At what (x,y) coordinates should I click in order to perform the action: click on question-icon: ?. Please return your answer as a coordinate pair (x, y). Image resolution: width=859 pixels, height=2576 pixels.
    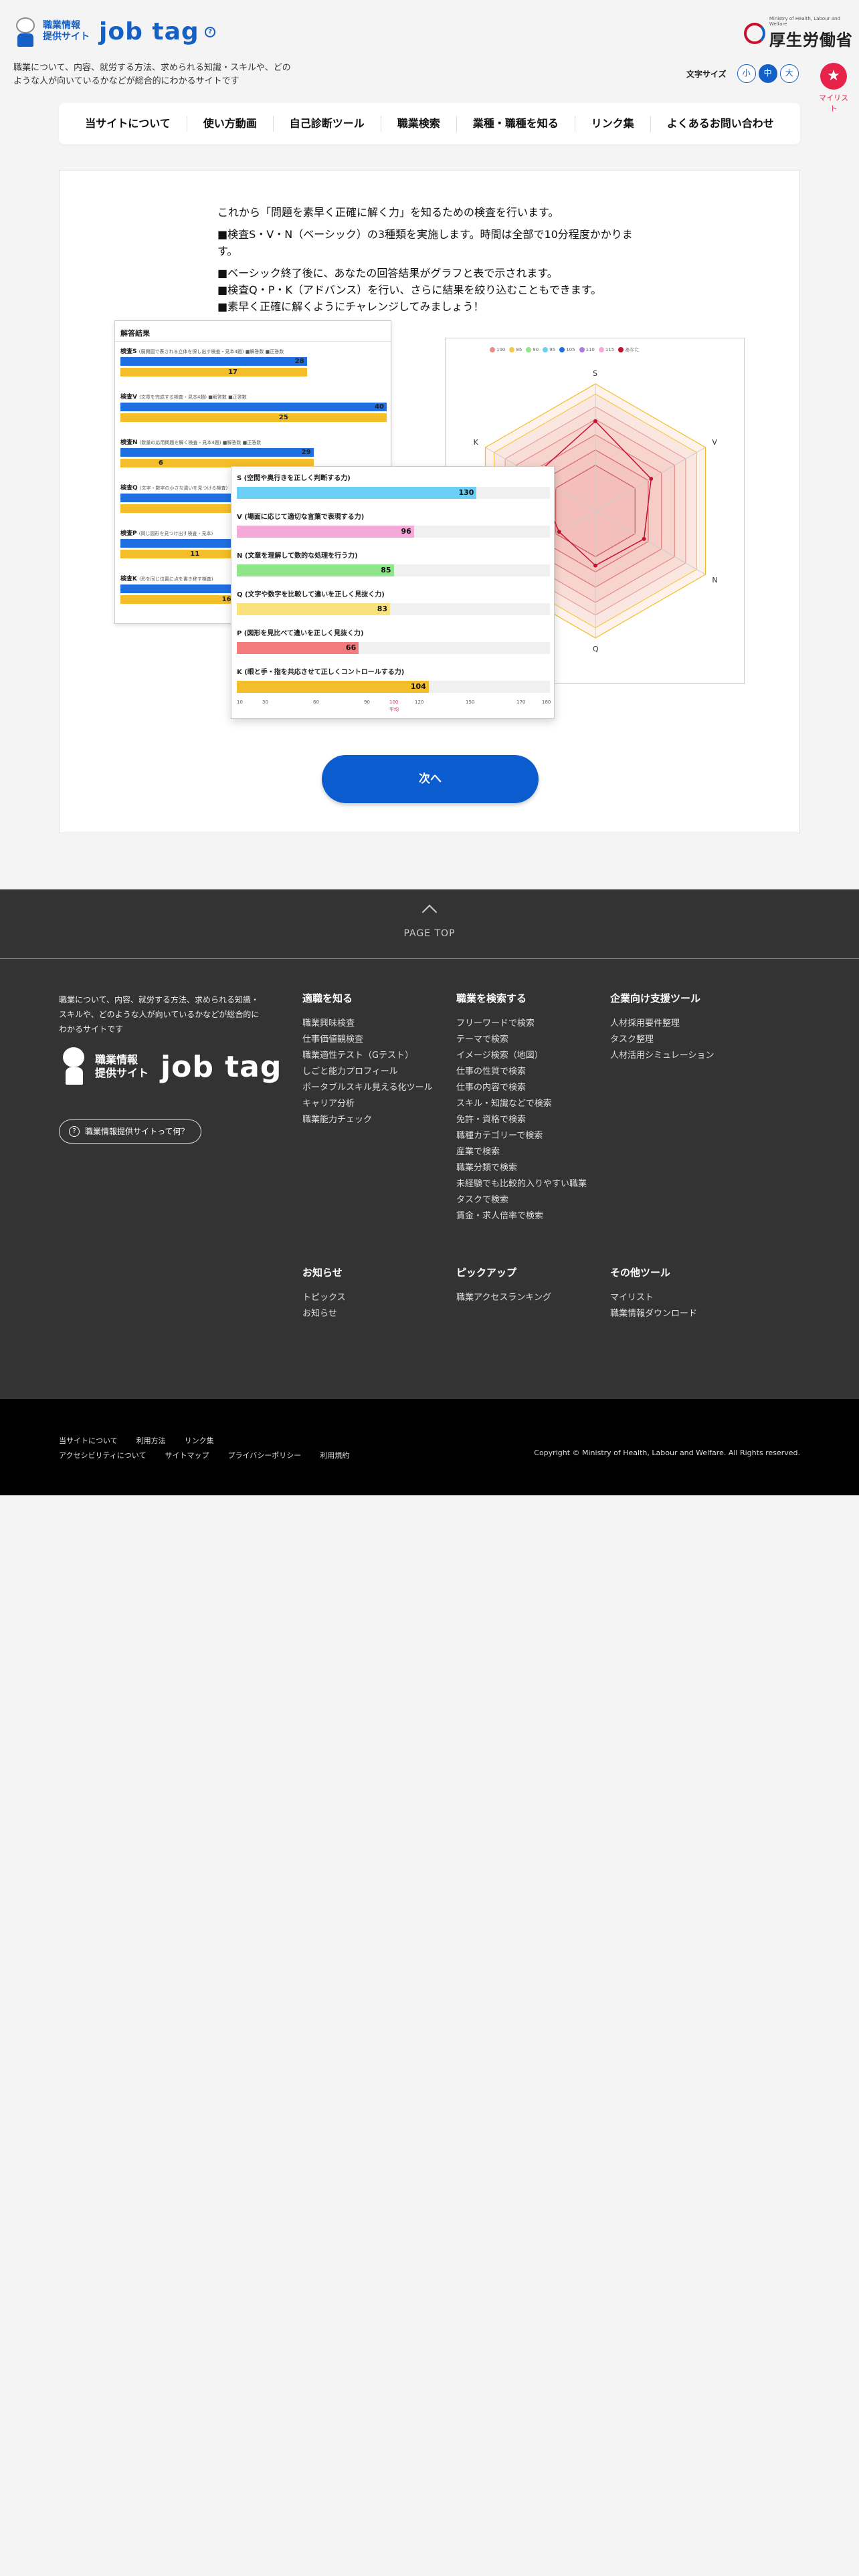
    Looking at the image, I should click on (74, 1131).